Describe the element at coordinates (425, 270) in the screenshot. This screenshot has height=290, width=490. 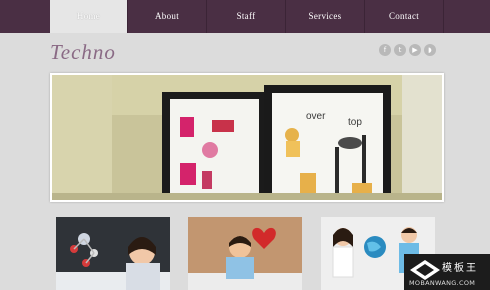
I see `watermark-logo-icon` at that location.